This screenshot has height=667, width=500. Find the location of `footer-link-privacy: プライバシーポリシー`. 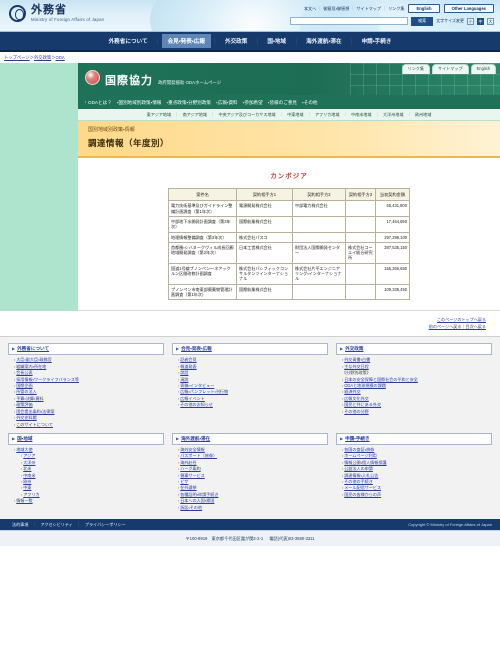

footer-link-privacy: プライバシーポリシー is located at coordinates (105, 525).